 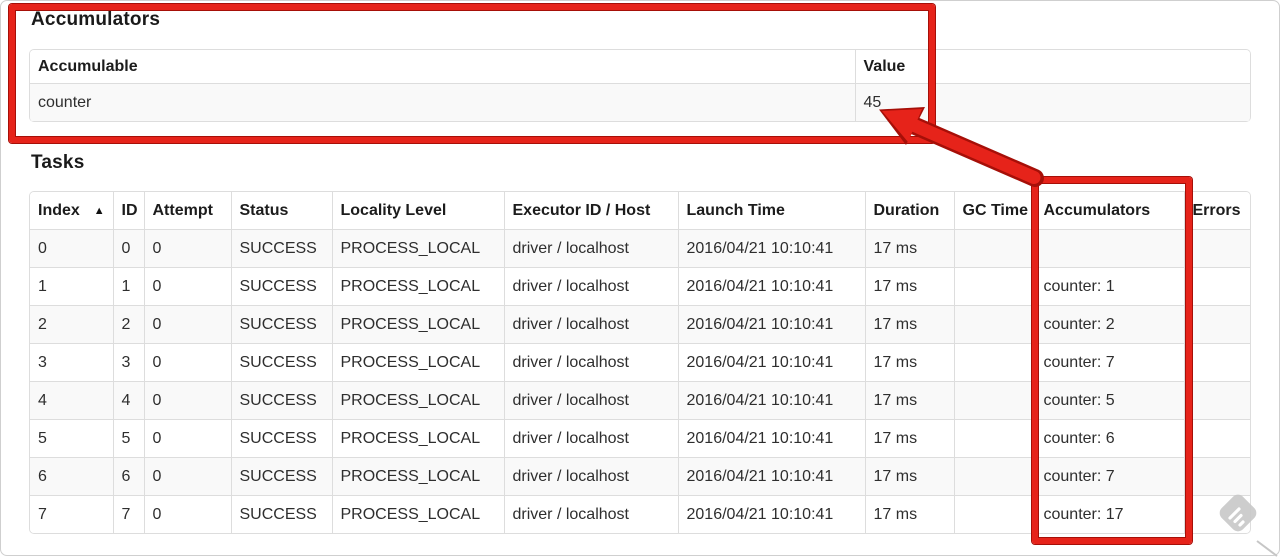 I want to click on cell-accumulators: counter: 1, so click(x=1109, y=286).